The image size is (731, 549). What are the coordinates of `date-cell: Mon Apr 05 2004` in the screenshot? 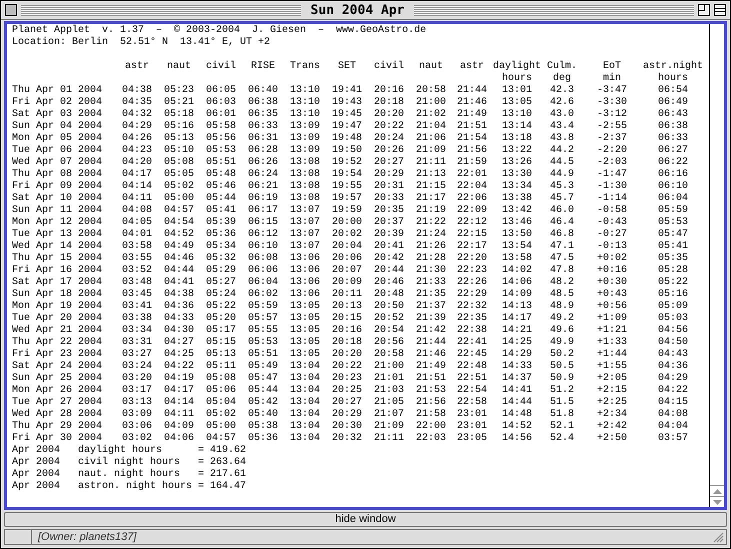 It's located at (57, 139).